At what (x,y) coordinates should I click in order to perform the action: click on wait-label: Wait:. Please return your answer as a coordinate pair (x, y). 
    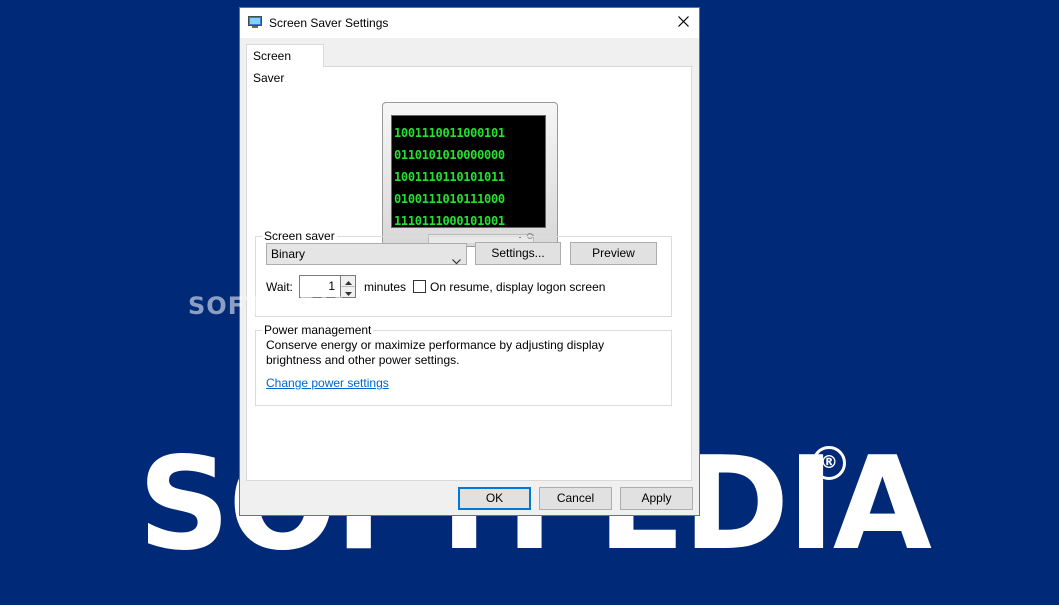
    Looking at the image, I should click on (279, 287).